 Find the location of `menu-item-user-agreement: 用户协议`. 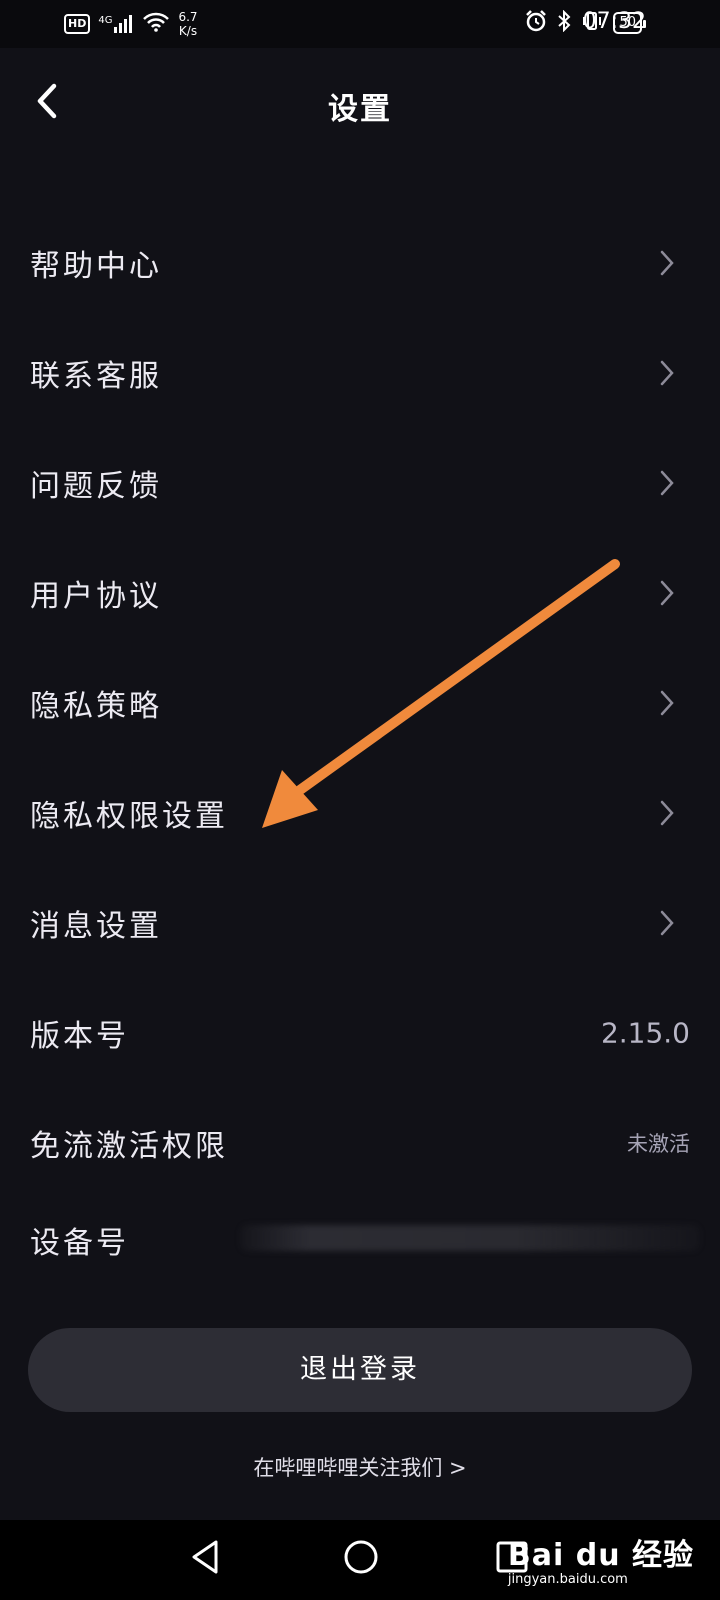

menu-item-user-agreement: 用户协议 is located at coordinates (360, 593).